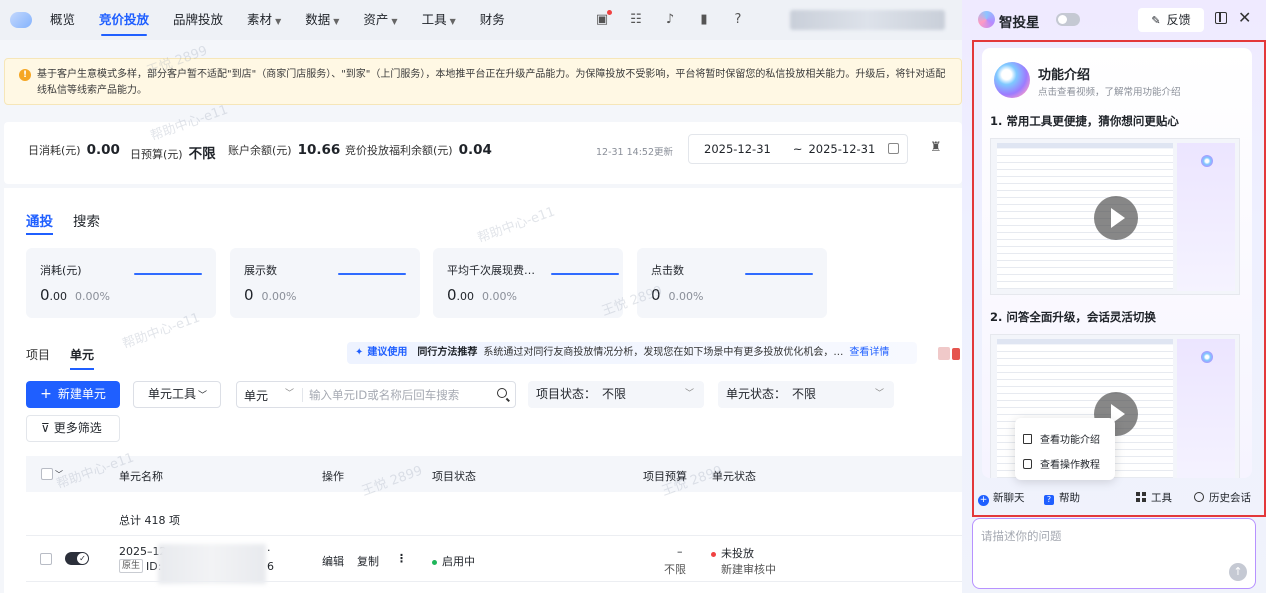 The height and width of the screenshot is (593, 1266). What do you see at coordinates (798, 149) in the screenshot?
I see `date-range-picker: 2025-12-31 ~ 2025-12-31` at bounding box center [798, 149].